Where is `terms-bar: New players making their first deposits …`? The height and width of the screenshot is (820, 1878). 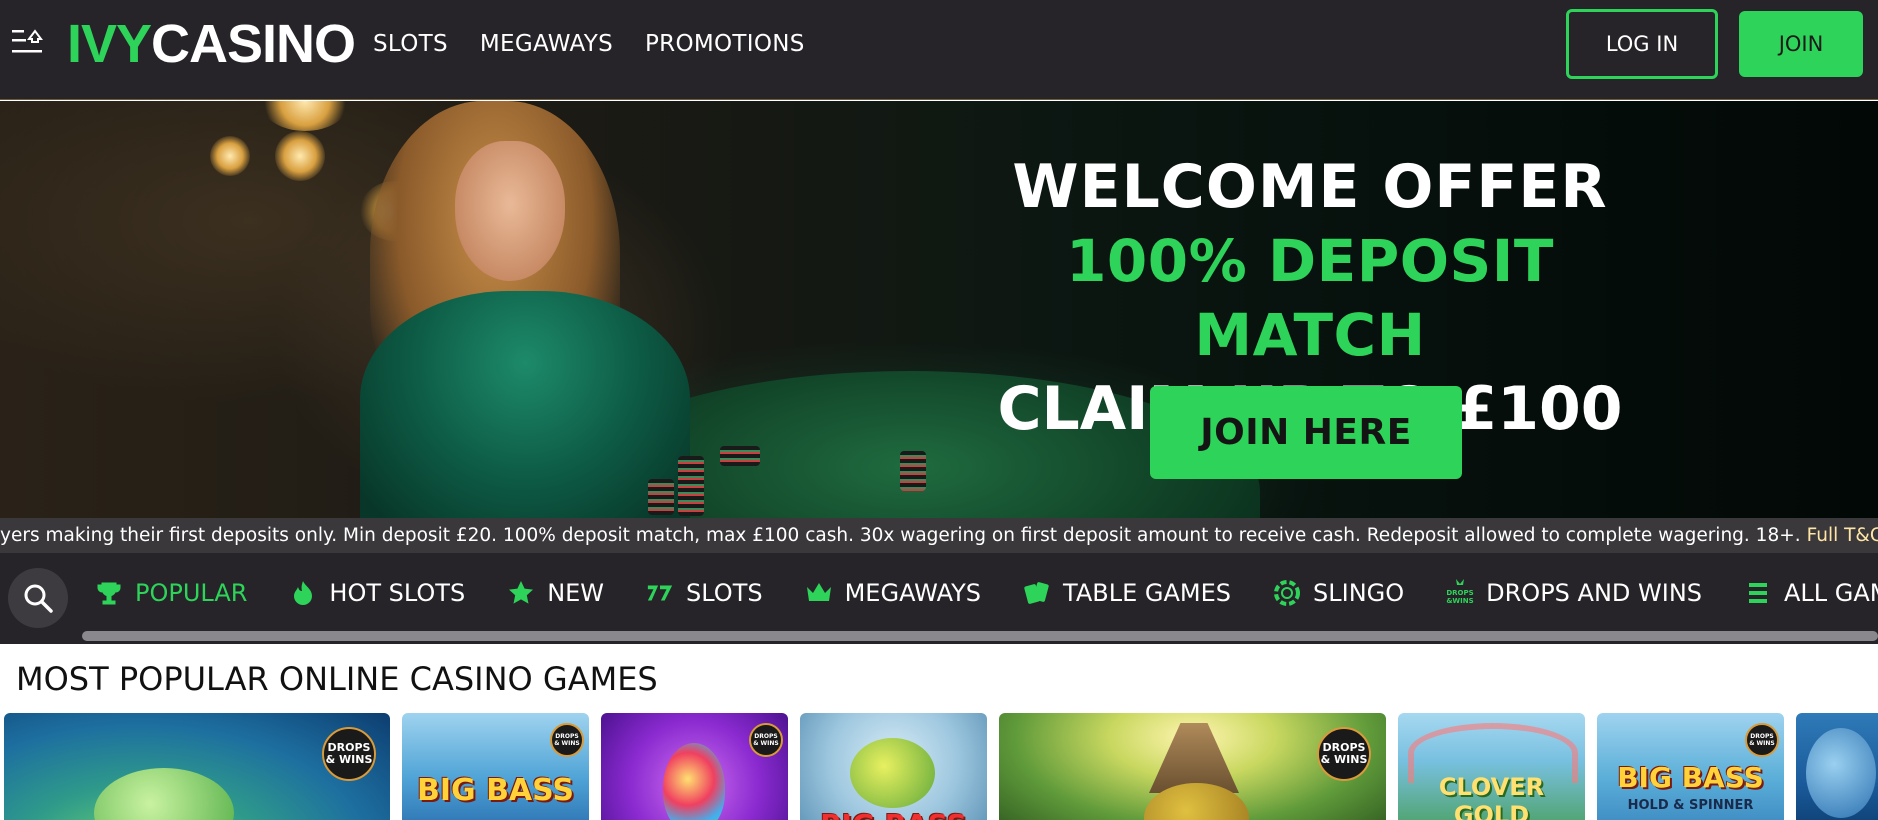
terms-bar: New players making their first deposits … is located at coordinates (939, 535).